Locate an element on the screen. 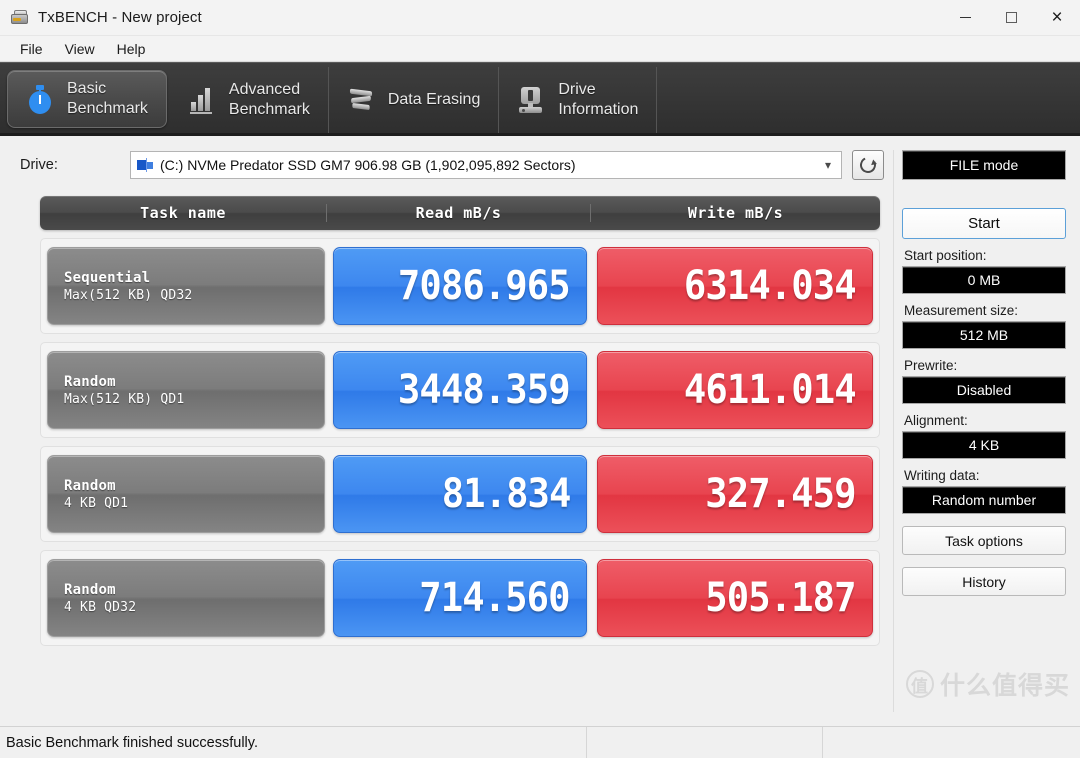  refresh-button is located at coordinates (868, 165).